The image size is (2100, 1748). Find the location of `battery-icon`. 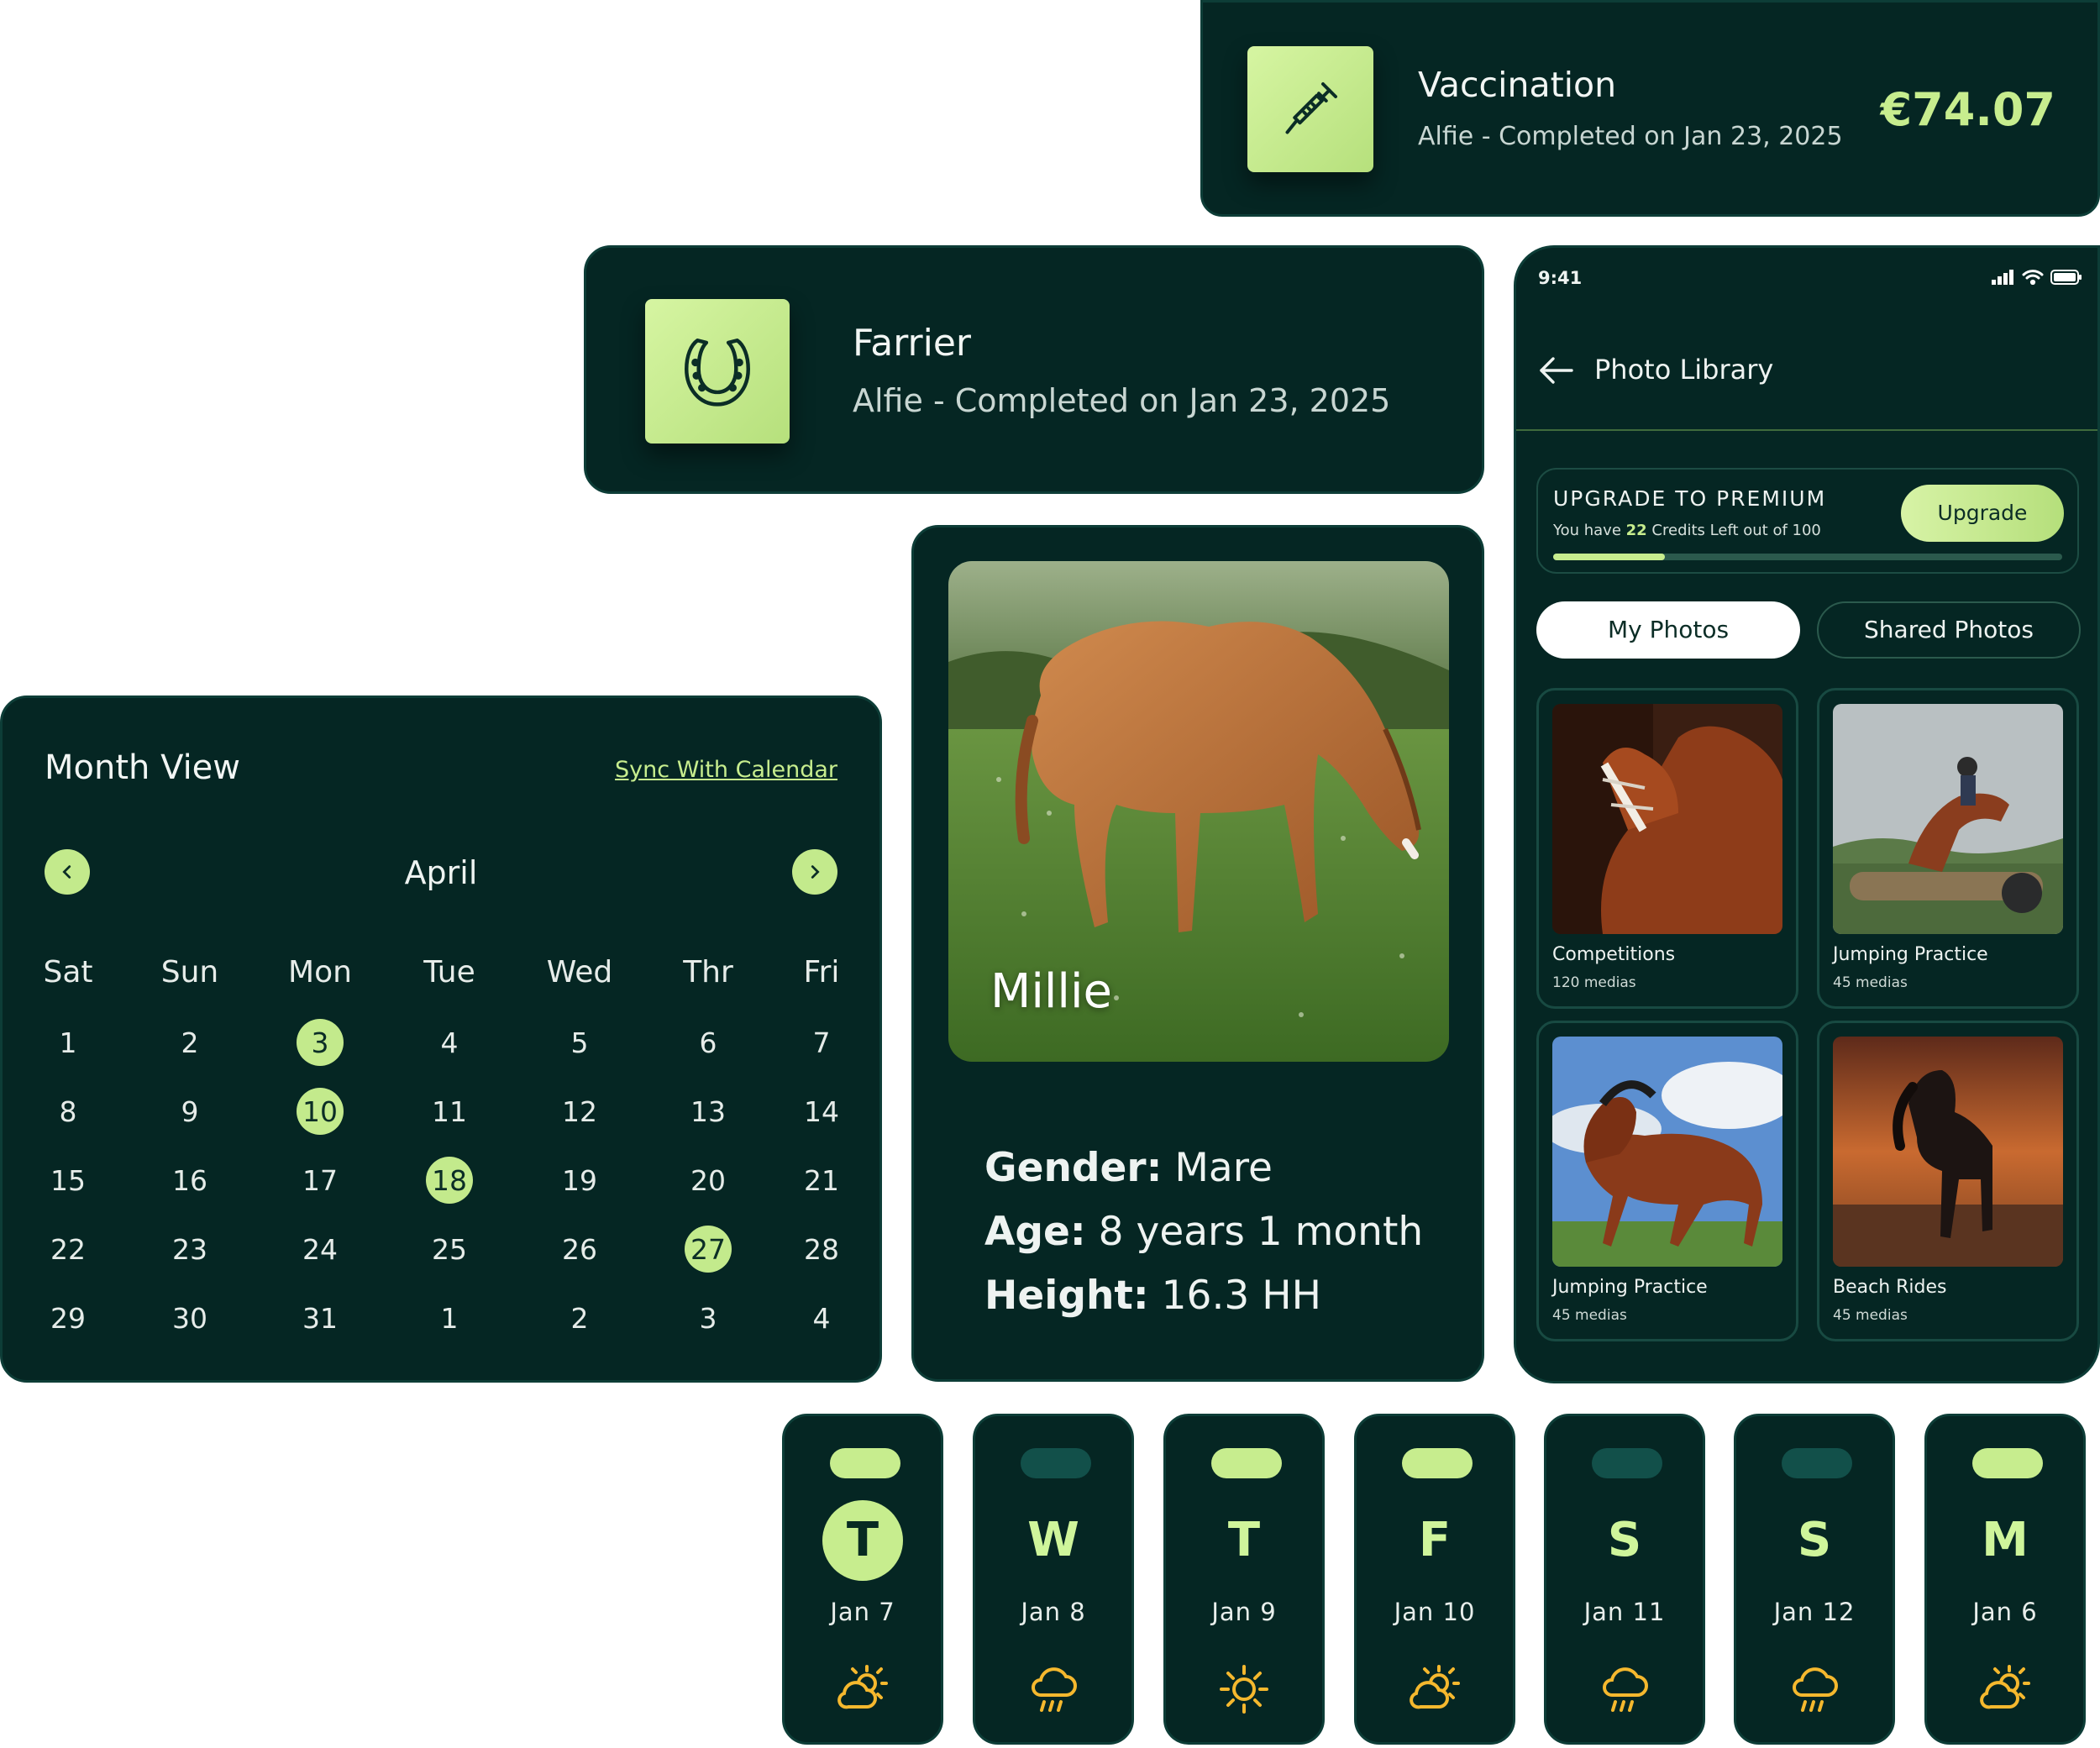

battery-icon is located at coordinates (2066, 277).